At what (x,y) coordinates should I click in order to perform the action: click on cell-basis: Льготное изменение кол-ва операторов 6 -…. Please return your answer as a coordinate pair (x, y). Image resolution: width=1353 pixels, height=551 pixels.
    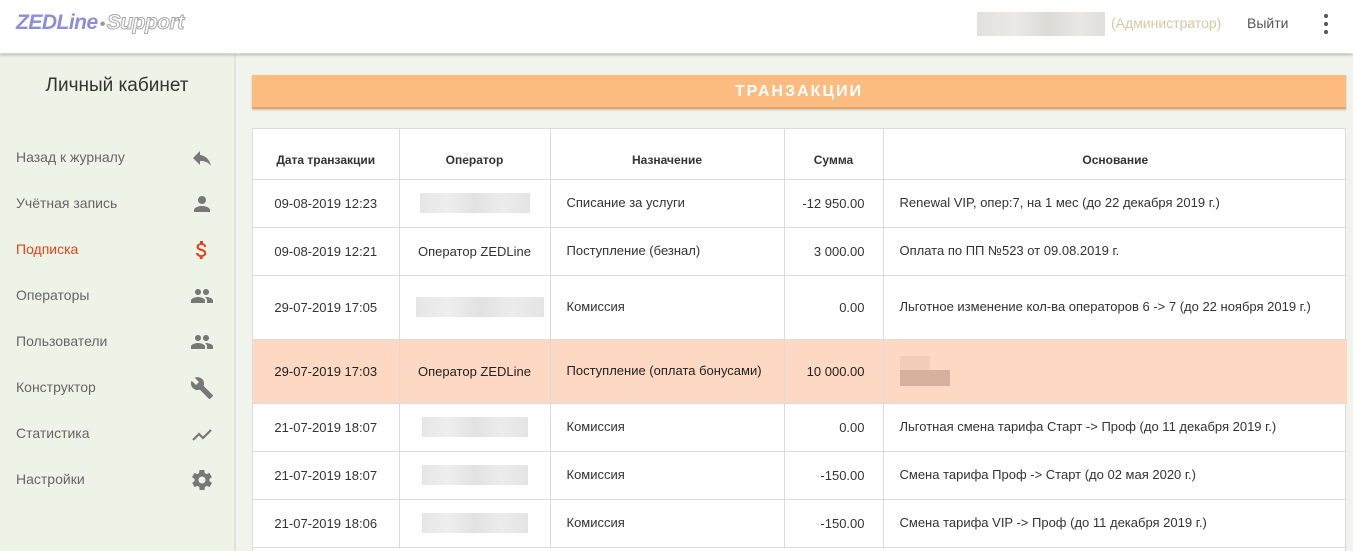
    Looking at the image, I should click on (1115, 307).